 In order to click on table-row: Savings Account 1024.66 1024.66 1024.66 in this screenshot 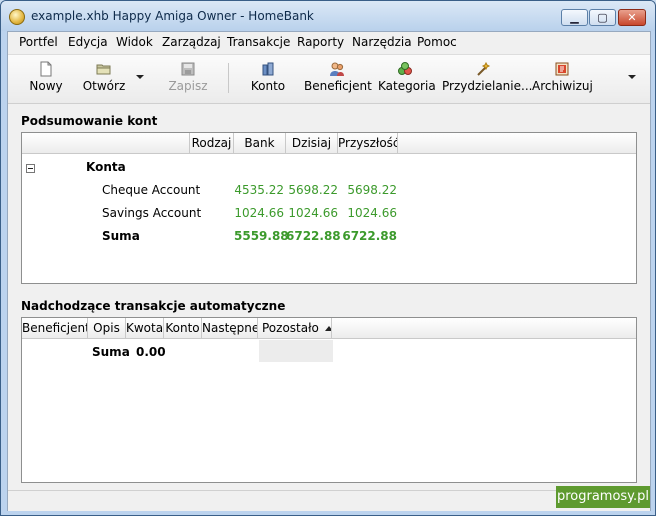, I will do `click(329, 213)`.